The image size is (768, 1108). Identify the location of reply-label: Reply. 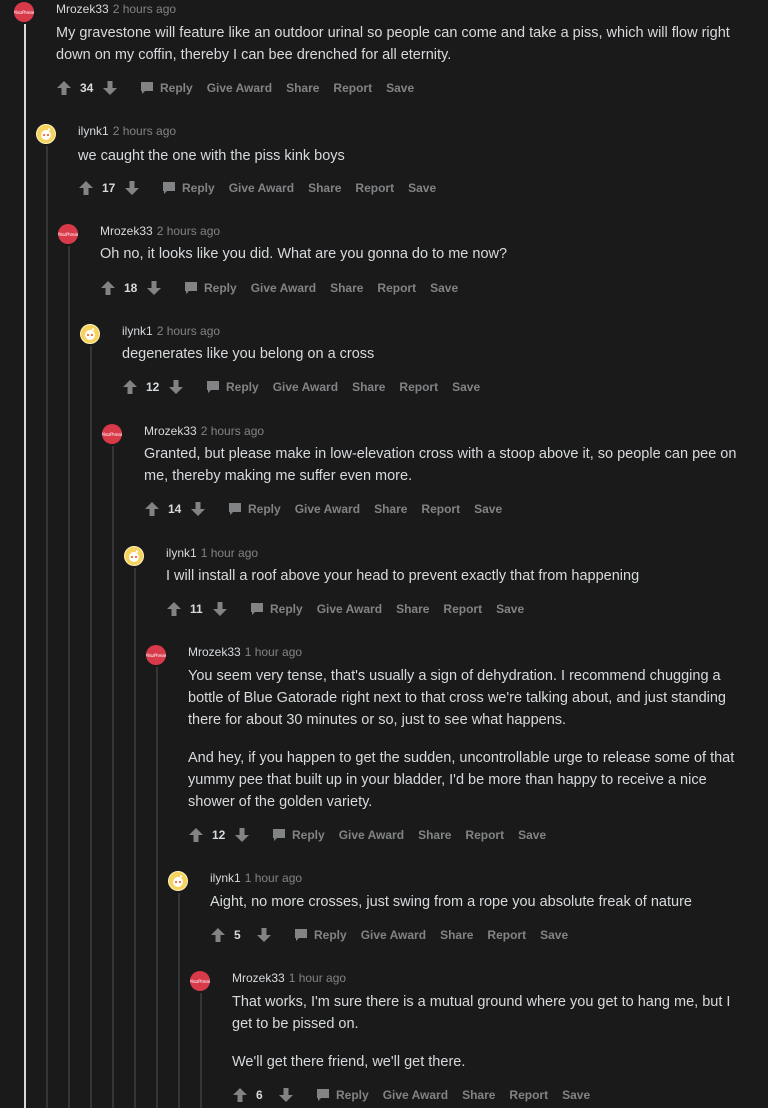
(198, 188).